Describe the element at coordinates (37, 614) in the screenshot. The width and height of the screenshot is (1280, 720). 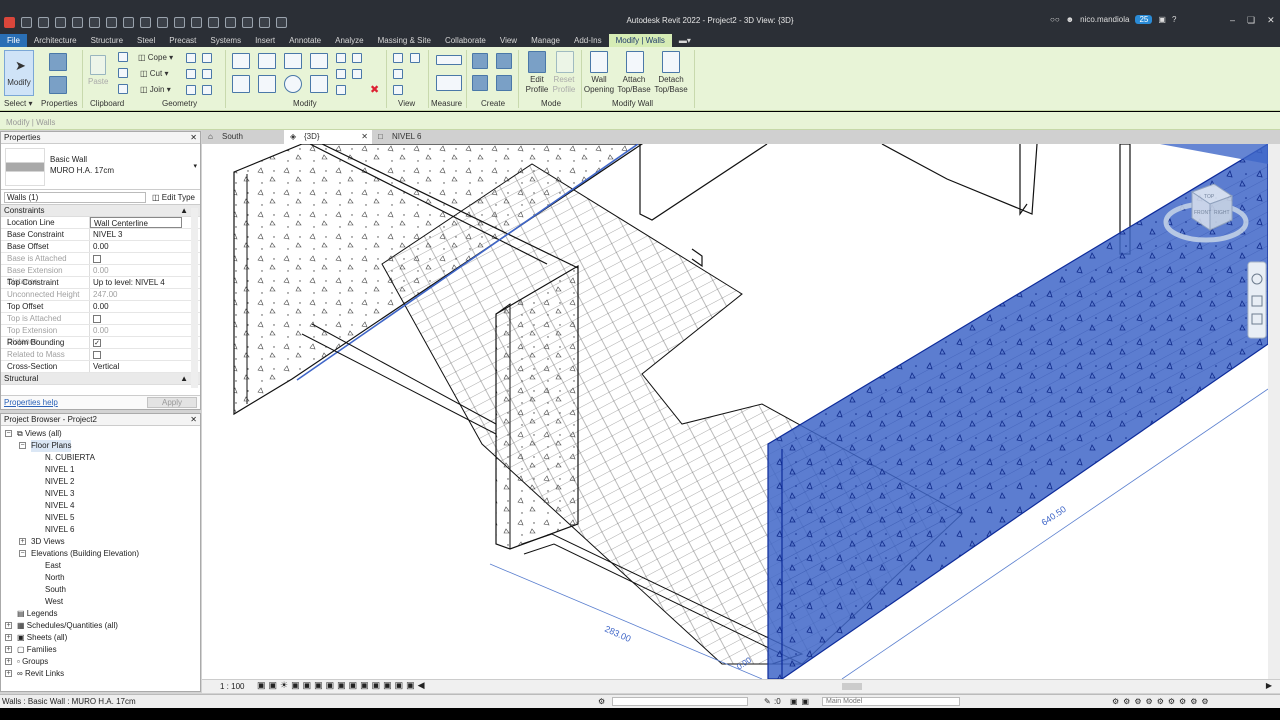
I see `tree-category-item: ▤ Legends` at that location.